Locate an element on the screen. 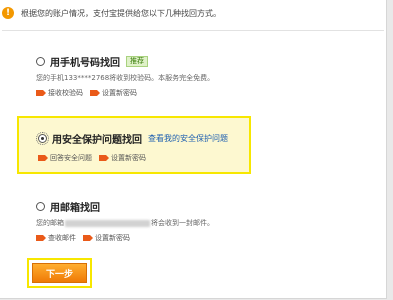 This screenshot has width=393, height=300. info-notice: ! 根据您的账户情况，支付宝提供给您以下几种找回方式。 is located at coordinates (111, 13).